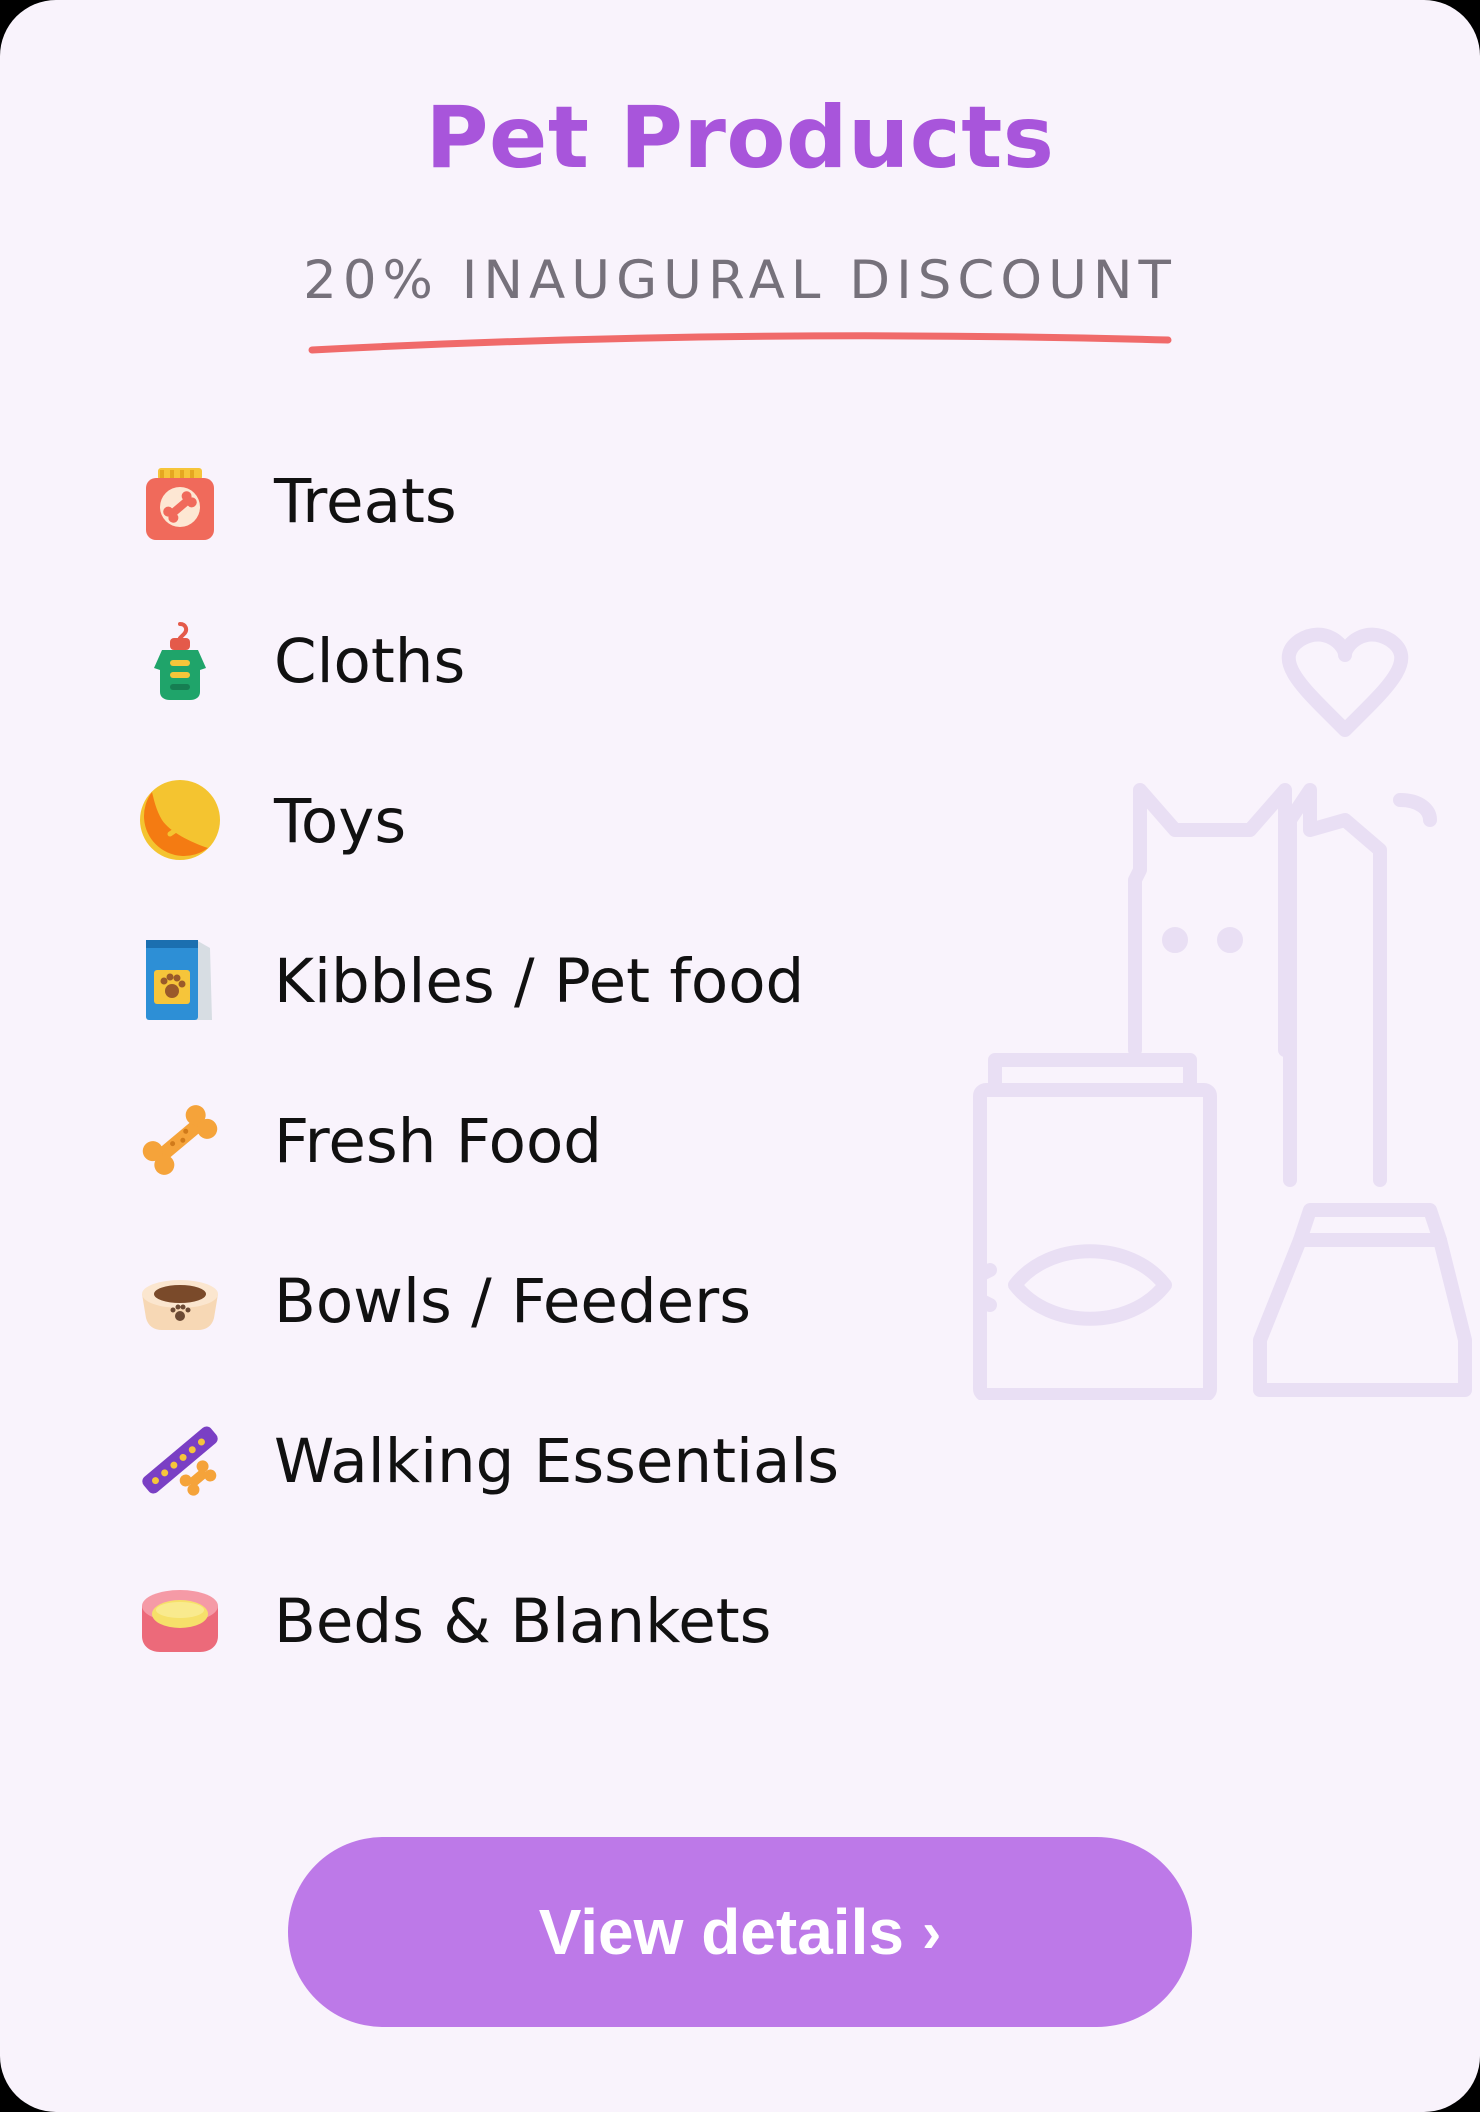  What do you see at coordinates (180, 1621) in the screenshot?
I see `pet-bed-icon` at bounding box center [180, 1621].